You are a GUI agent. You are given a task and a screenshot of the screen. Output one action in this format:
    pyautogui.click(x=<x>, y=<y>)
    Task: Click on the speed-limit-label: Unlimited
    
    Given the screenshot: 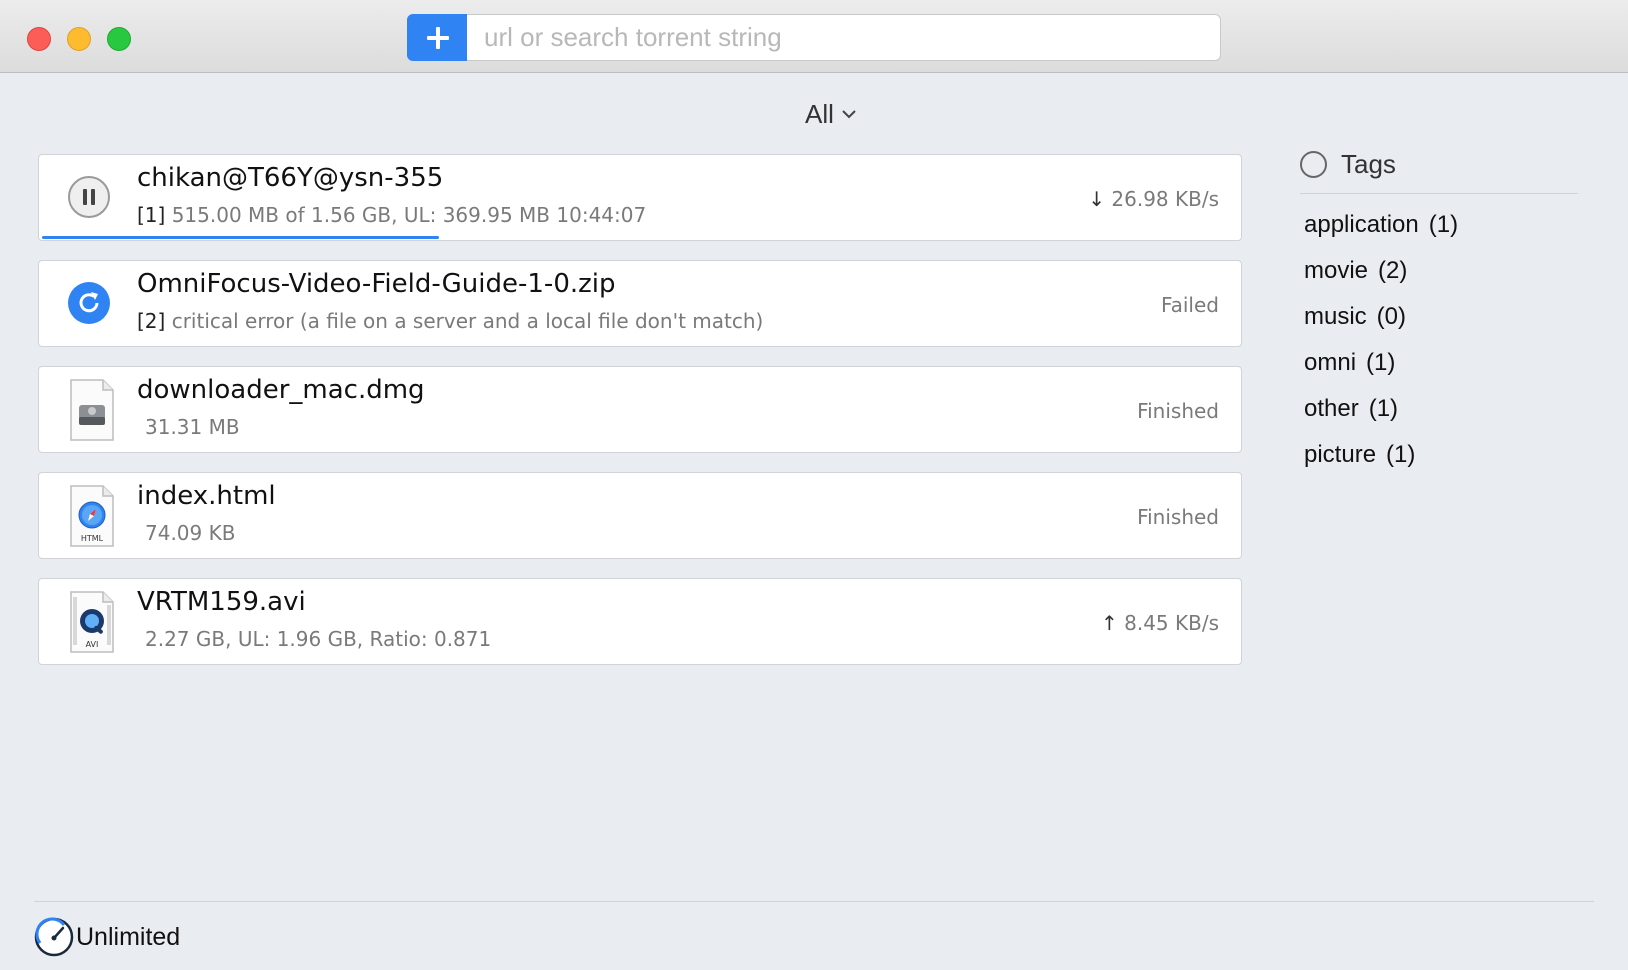 What is the action you would take?
    pyautogui.click(x=128, y=936)
    